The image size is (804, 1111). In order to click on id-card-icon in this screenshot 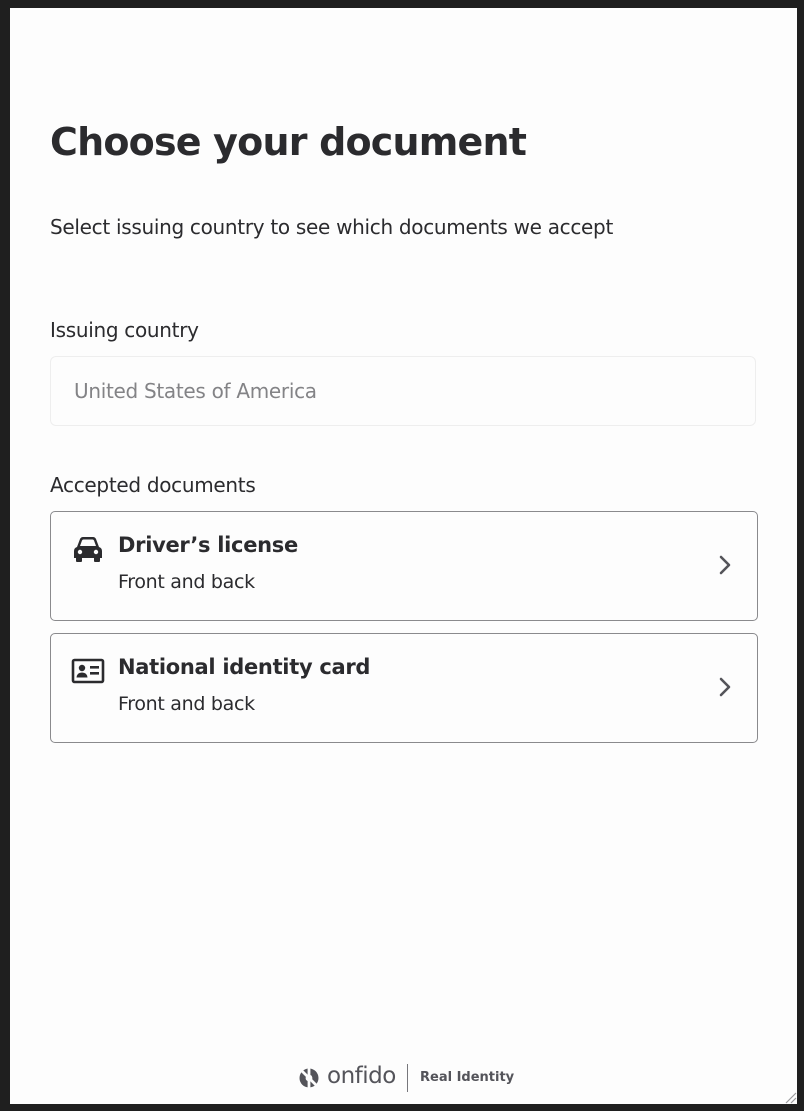, I will do `click(88, 671)`.